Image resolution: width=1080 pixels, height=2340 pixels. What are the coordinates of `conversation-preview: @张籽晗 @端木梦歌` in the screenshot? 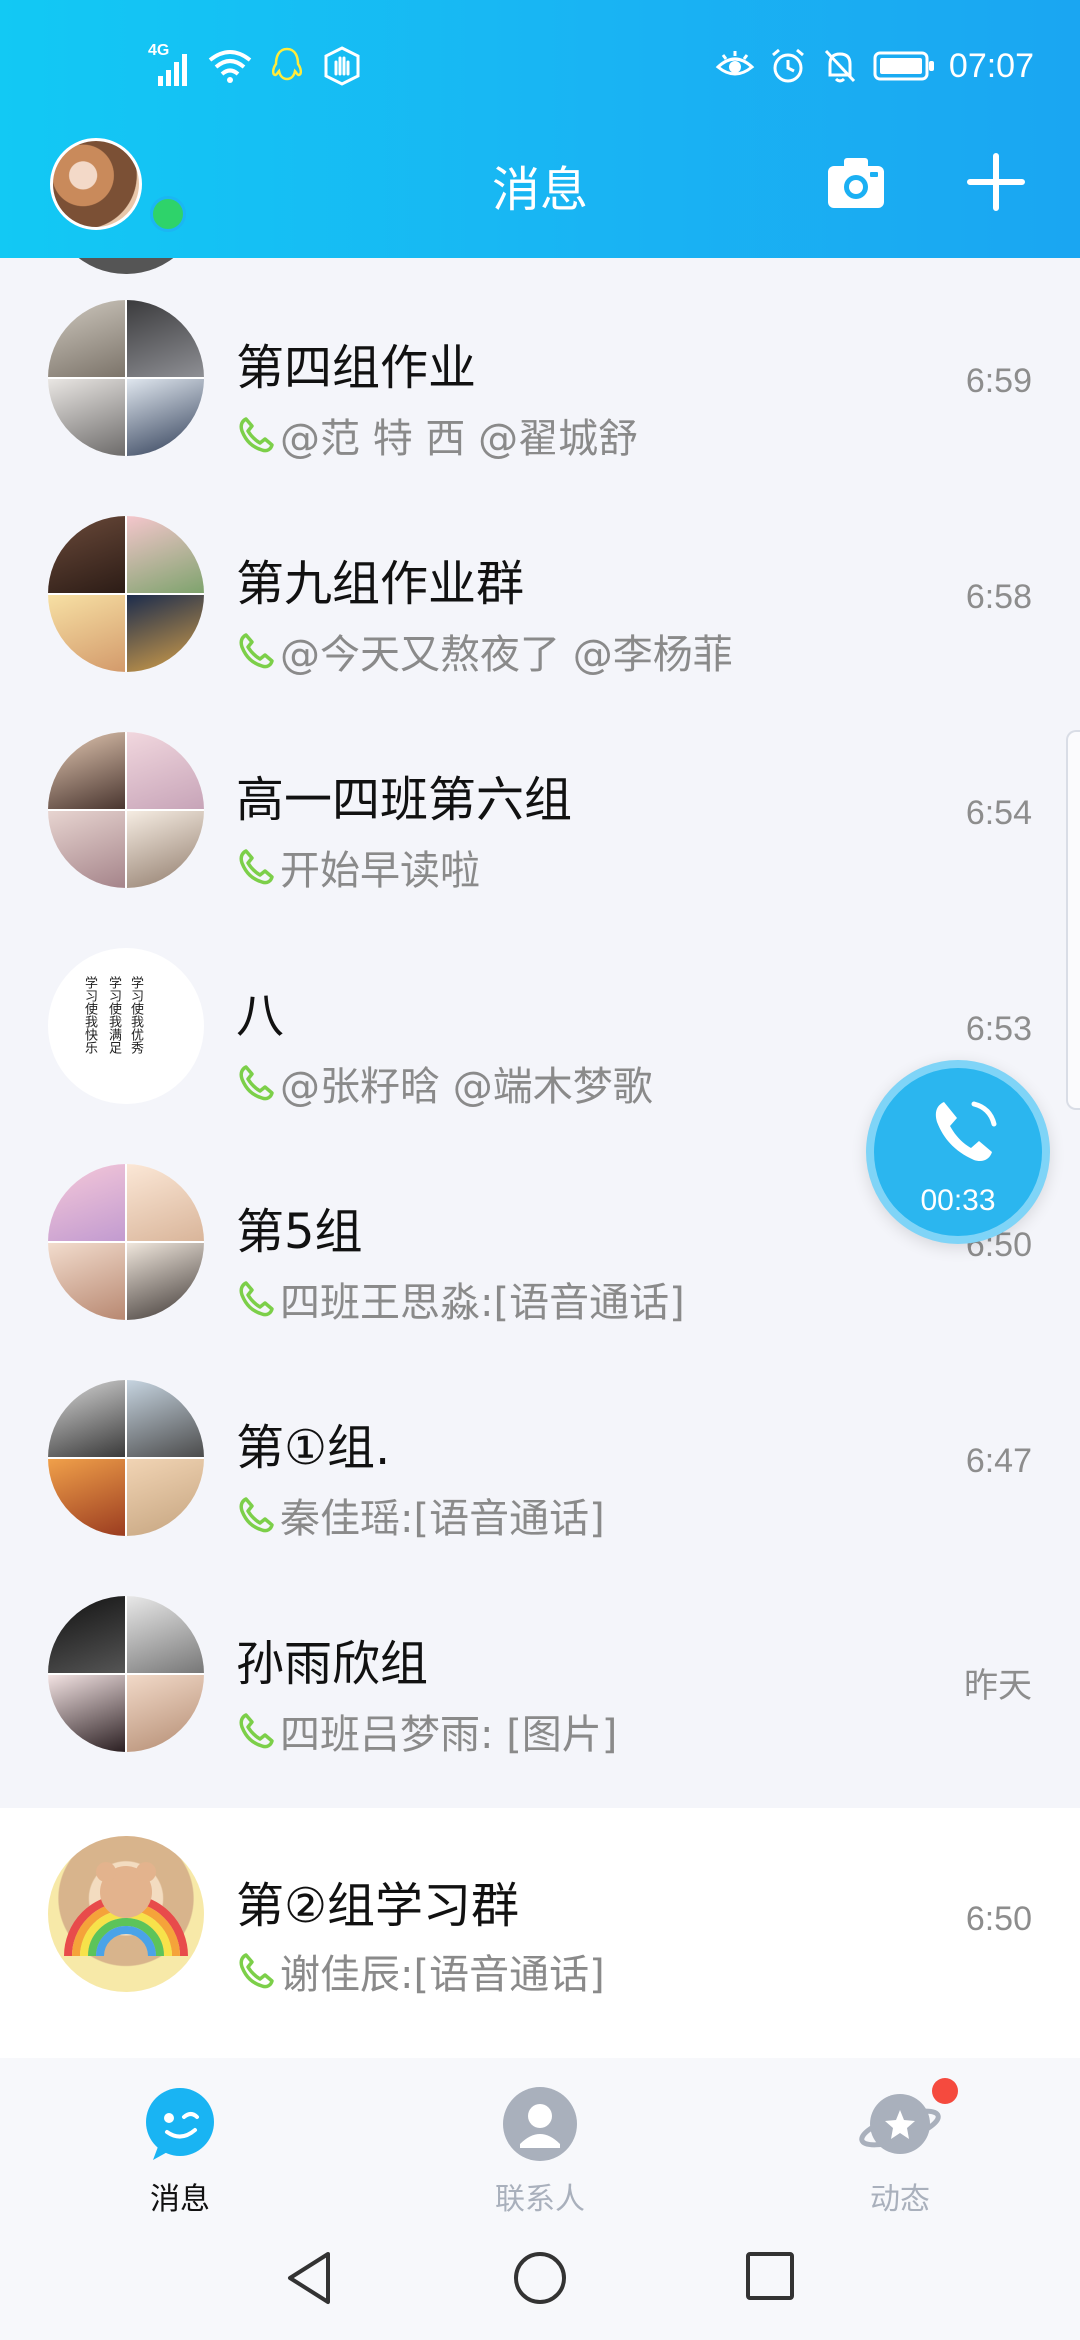 It's located at (444, 1083).